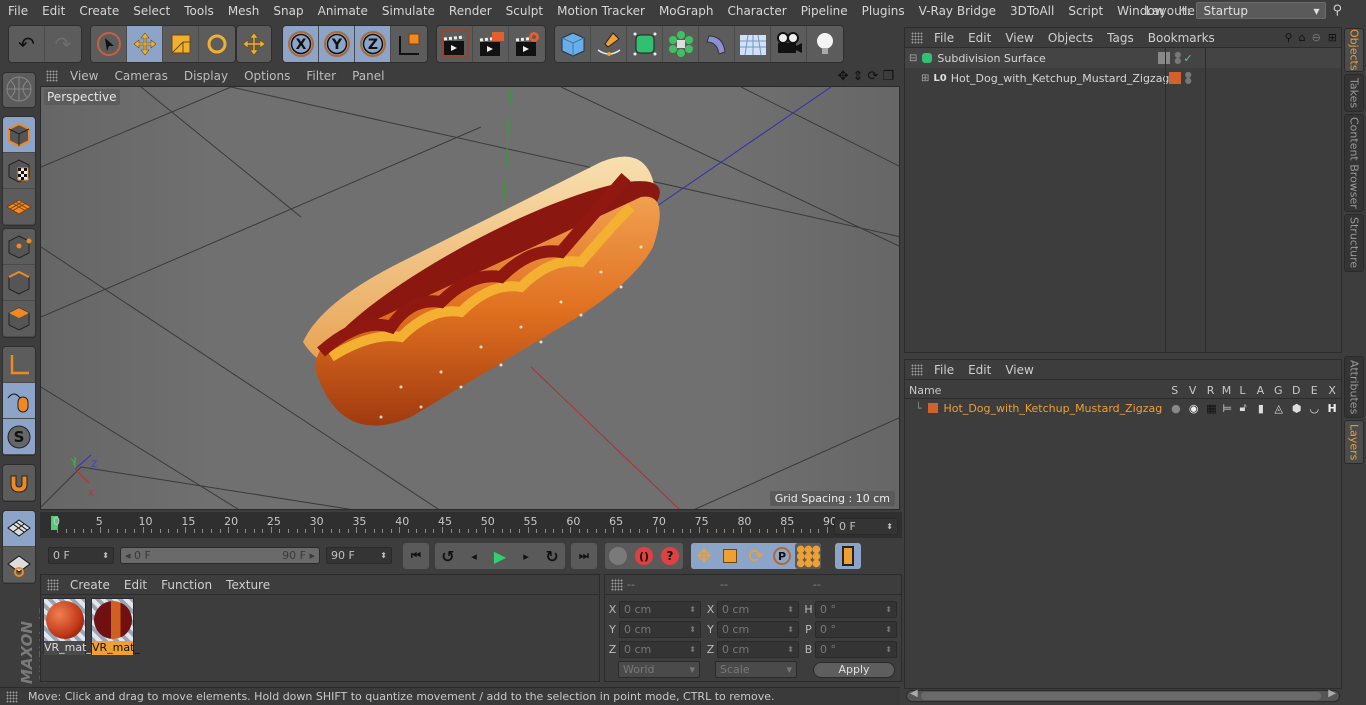 This screenshot has width=1366, height=705. Describe the element at coordinates (244, 11) in the screenshot. I see `menu-mesh: Mesh` at that location.